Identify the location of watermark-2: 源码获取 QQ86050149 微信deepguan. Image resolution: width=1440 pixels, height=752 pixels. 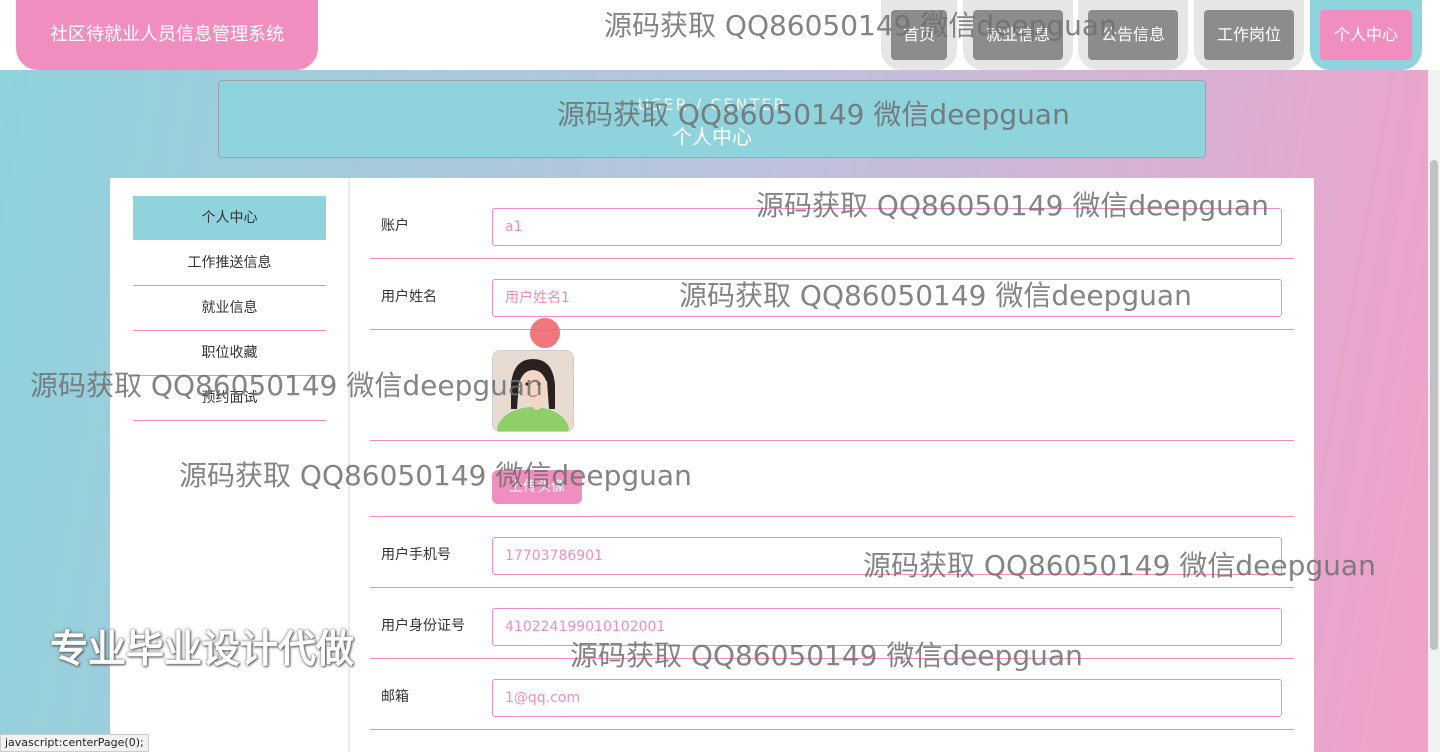
(813, 114).